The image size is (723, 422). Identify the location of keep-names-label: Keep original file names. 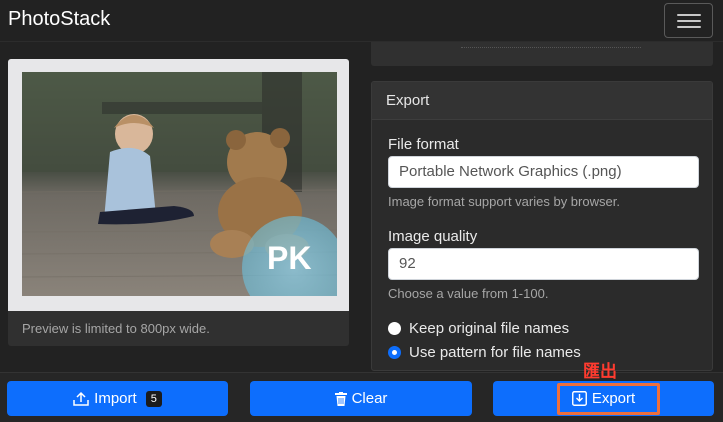
(489, 328).